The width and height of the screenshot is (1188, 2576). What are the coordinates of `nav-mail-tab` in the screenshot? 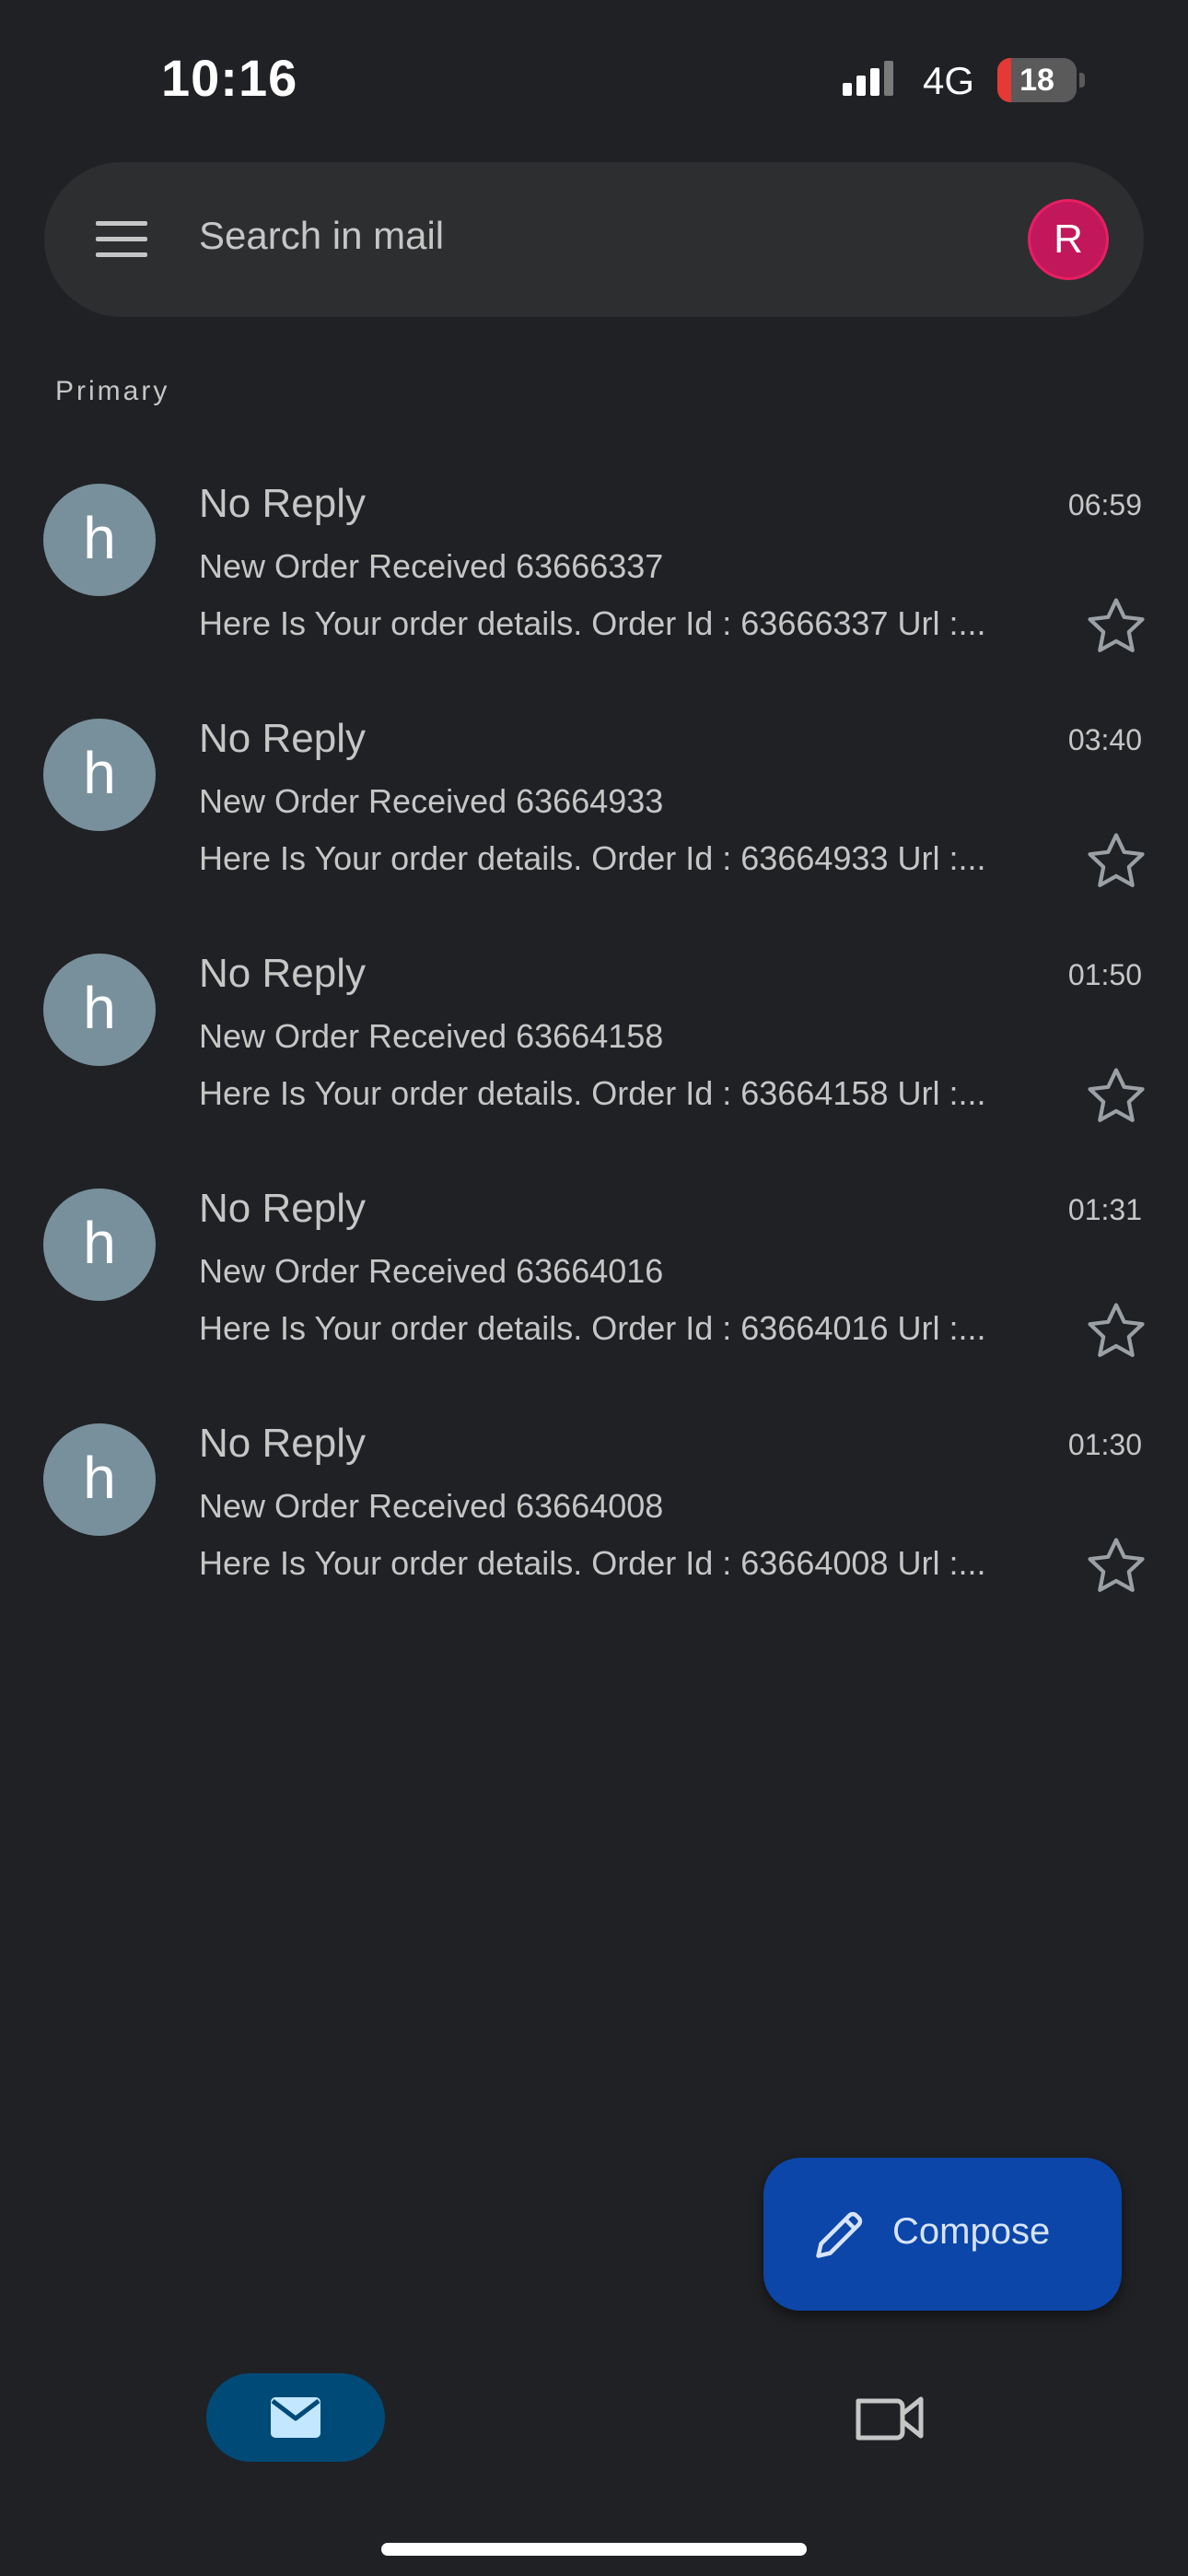 It's located at (295, 2417).